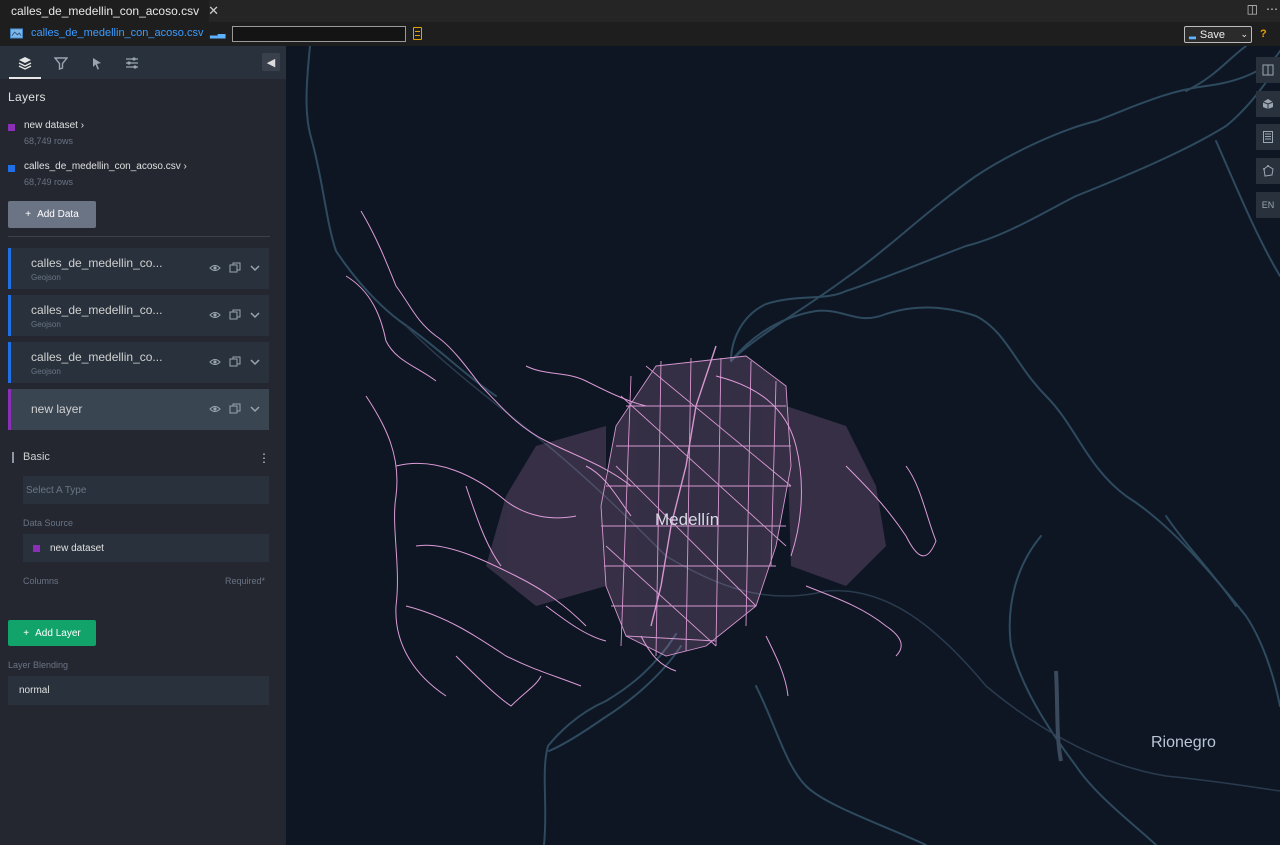  I want to click on chevron-down-icon: ⌄, so click(1244, 34).